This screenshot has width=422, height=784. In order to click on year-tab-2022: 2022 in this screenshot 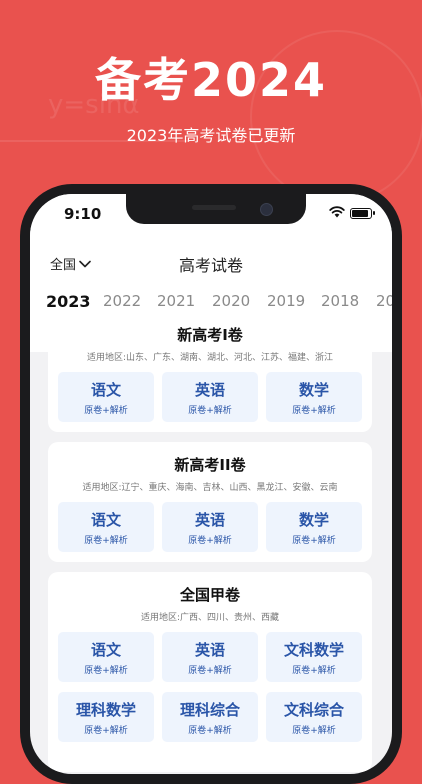, I will do `click(122, 301)`.